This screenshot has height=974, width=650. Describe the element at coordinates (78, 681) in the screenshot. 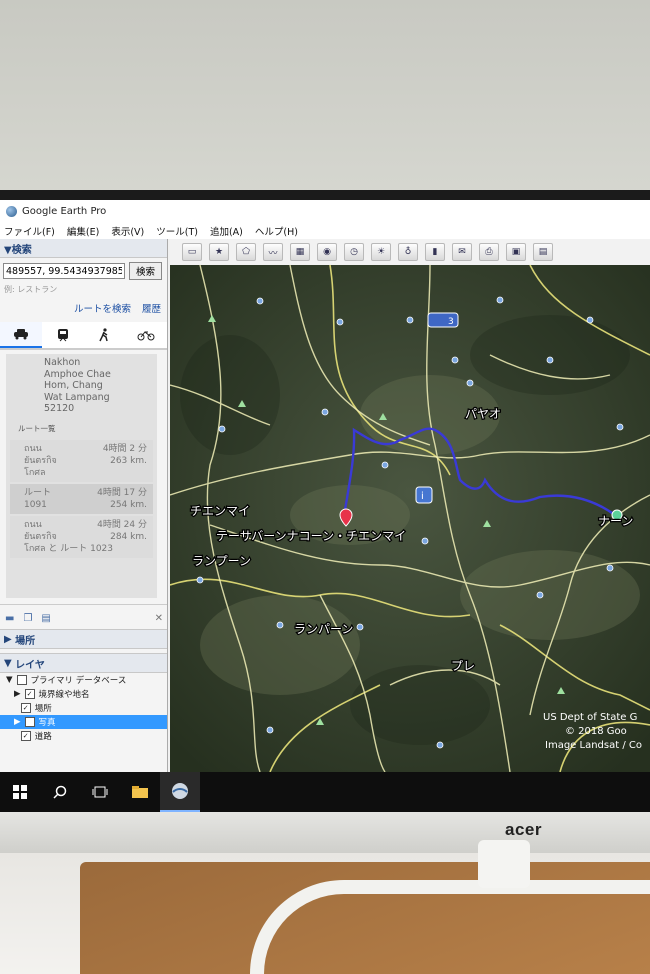

I see `layer-label: プライマリ データベース` at that location.